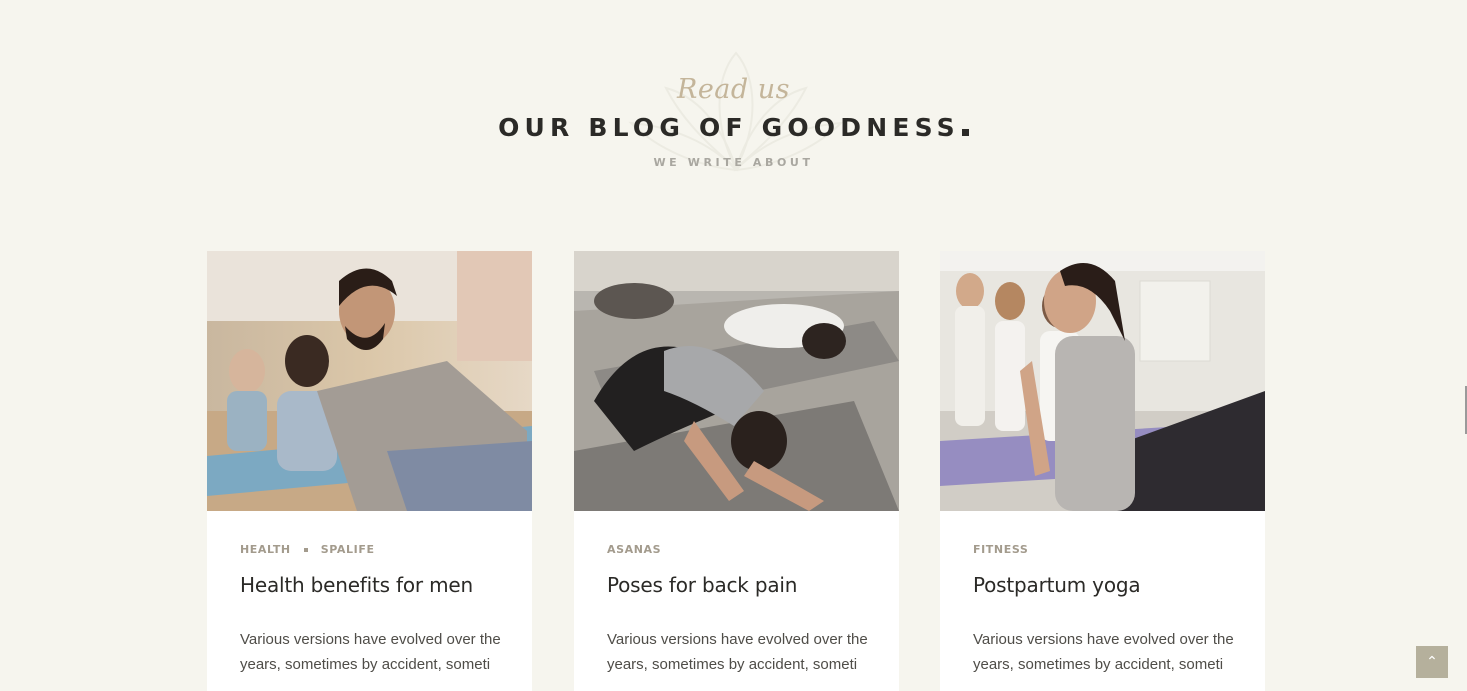  What do you see at coordinates (733, 89) in the screenshot?
I see `section-script-label: Read us` at bounding box center [733, 89].